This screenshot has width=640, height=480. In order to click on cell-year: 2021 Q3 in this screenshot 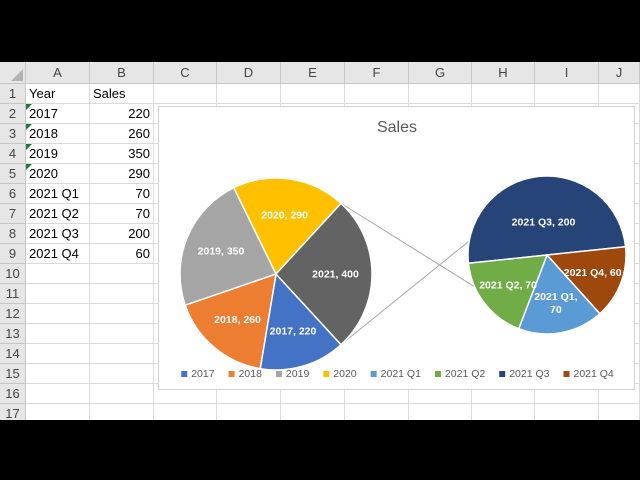, I will do `click(54, 234)`.